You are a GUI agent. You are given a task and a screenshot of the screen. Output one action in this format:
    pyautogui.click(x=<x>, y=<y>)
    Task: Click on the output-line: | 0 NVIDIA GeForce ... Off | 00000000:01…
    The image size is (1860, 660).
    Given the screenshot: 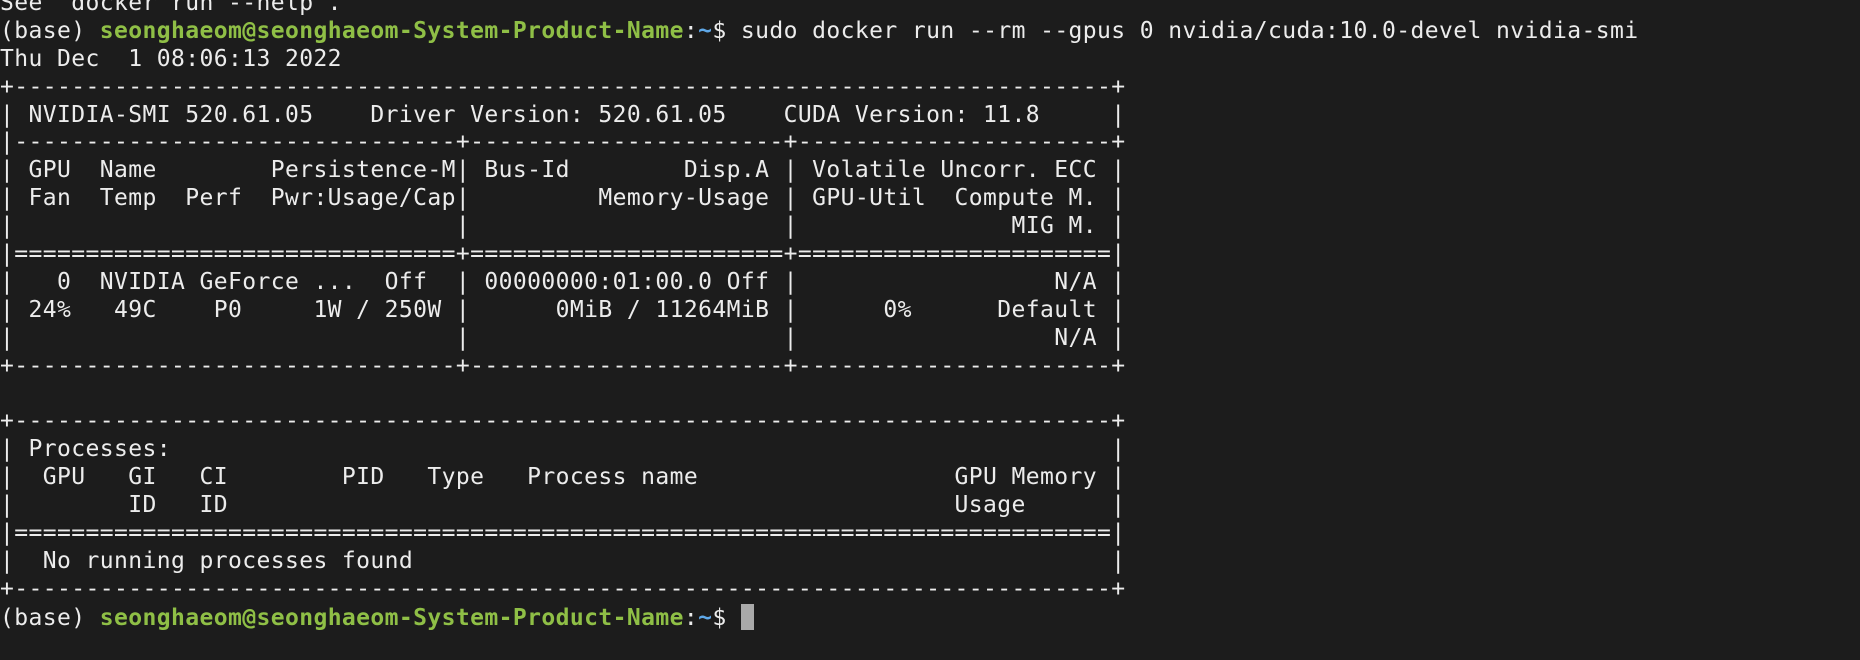 What is the action you would take?
    pyautogui.click(x=563, y=281)
    